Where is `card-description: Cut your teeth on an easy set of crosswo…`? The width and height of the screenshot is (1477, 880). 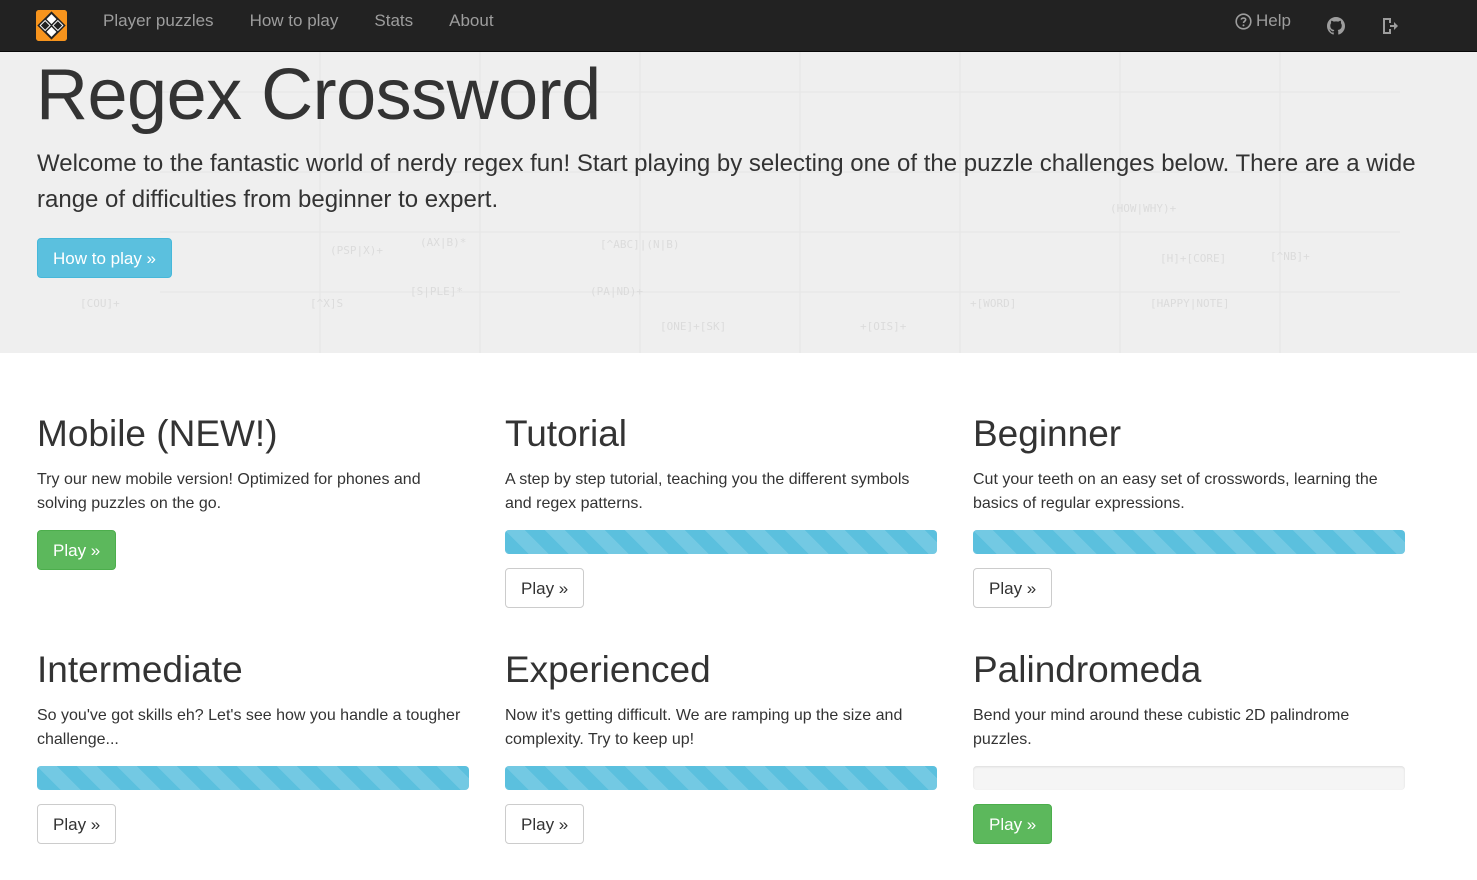 card-description: Cut your teeth on an easy set of crosswo… is located at coordinates (1175, 491).